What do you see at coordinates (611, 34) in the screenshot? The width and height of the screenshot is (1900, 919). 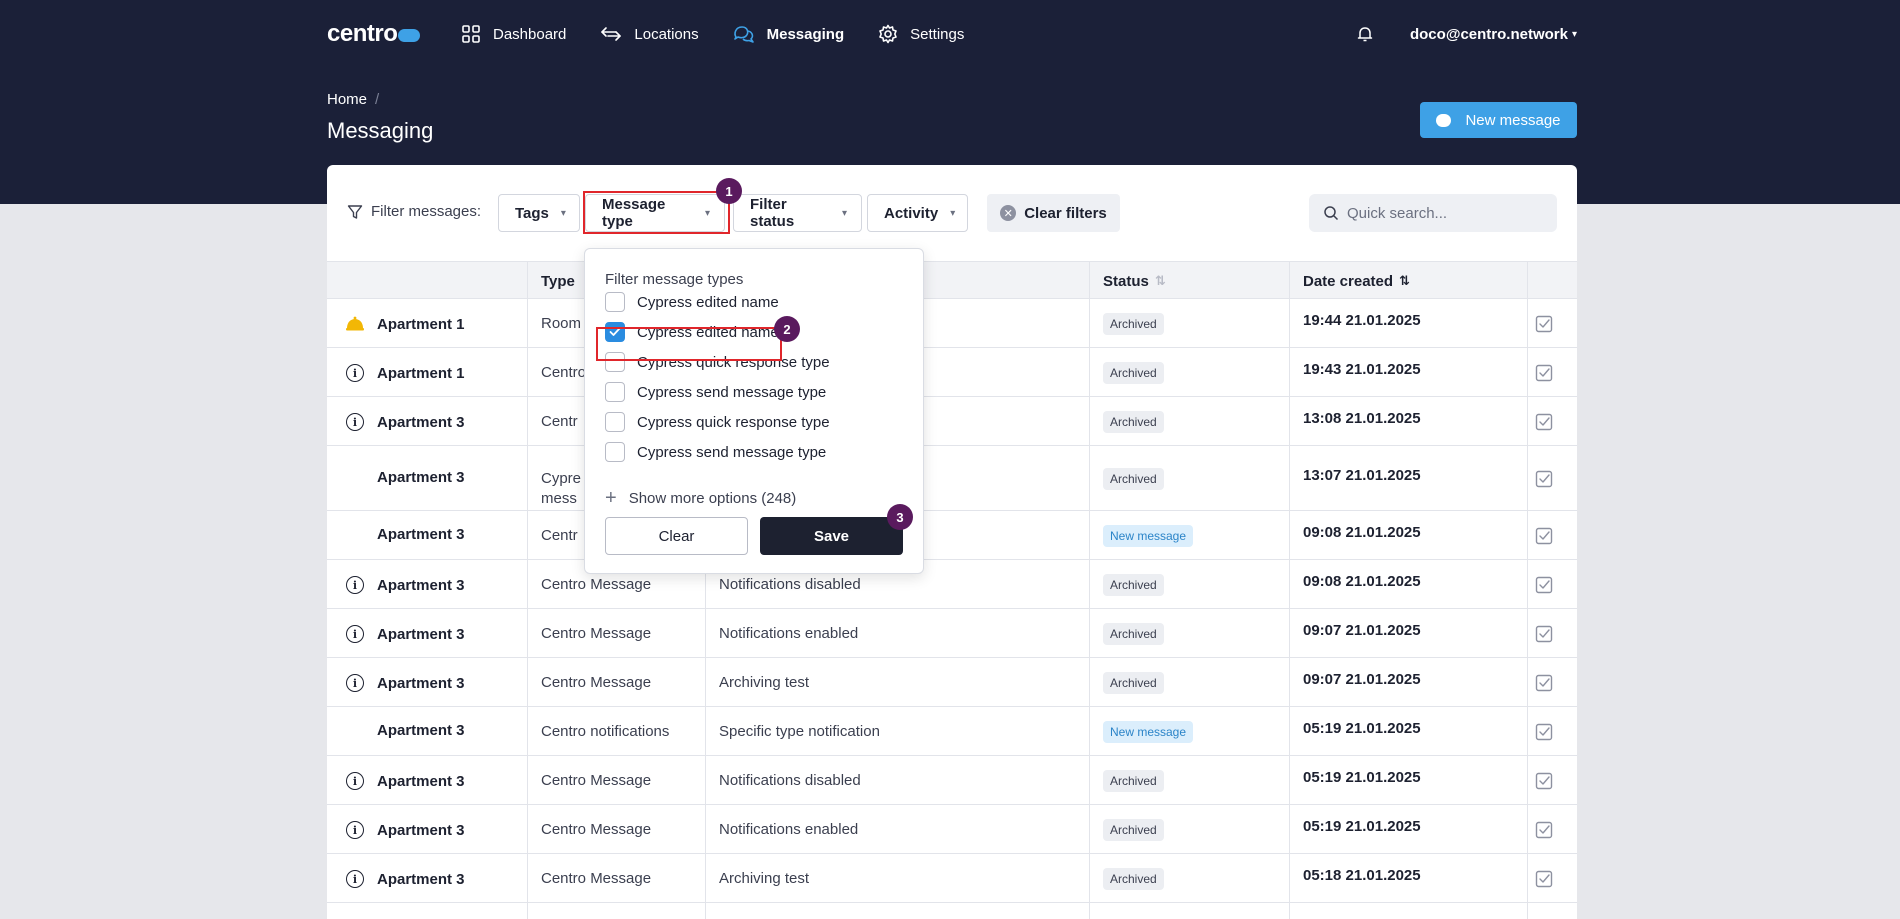 I see `arrows-icon` at bounding box center [611, 34].